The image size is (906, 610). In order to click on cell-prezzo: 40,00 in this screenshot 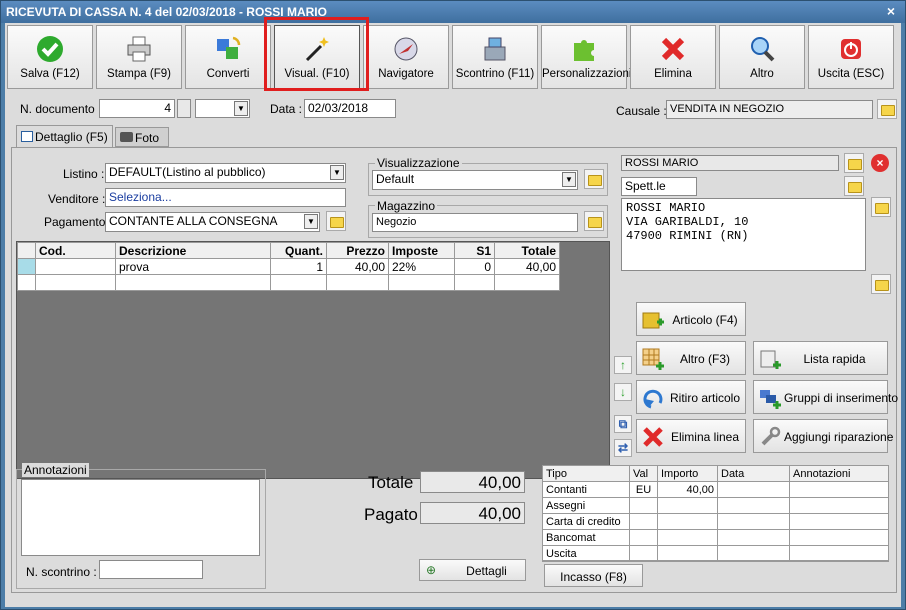, I will do `click(357, 266)`.